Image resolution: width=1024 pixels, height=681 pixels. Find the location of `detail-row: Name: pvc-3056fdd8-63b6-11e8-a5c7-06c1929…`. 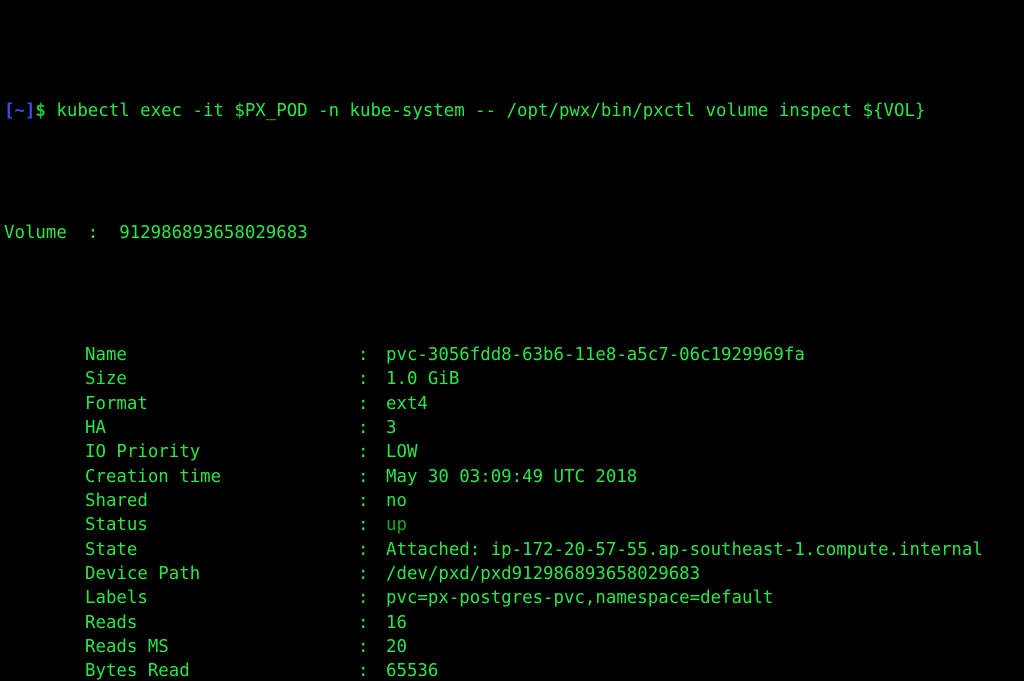

detail-row: Name: pvc-3056fdd8-63b6-11e8-a5c7-06c1929… is located at coordinates (512, 355).